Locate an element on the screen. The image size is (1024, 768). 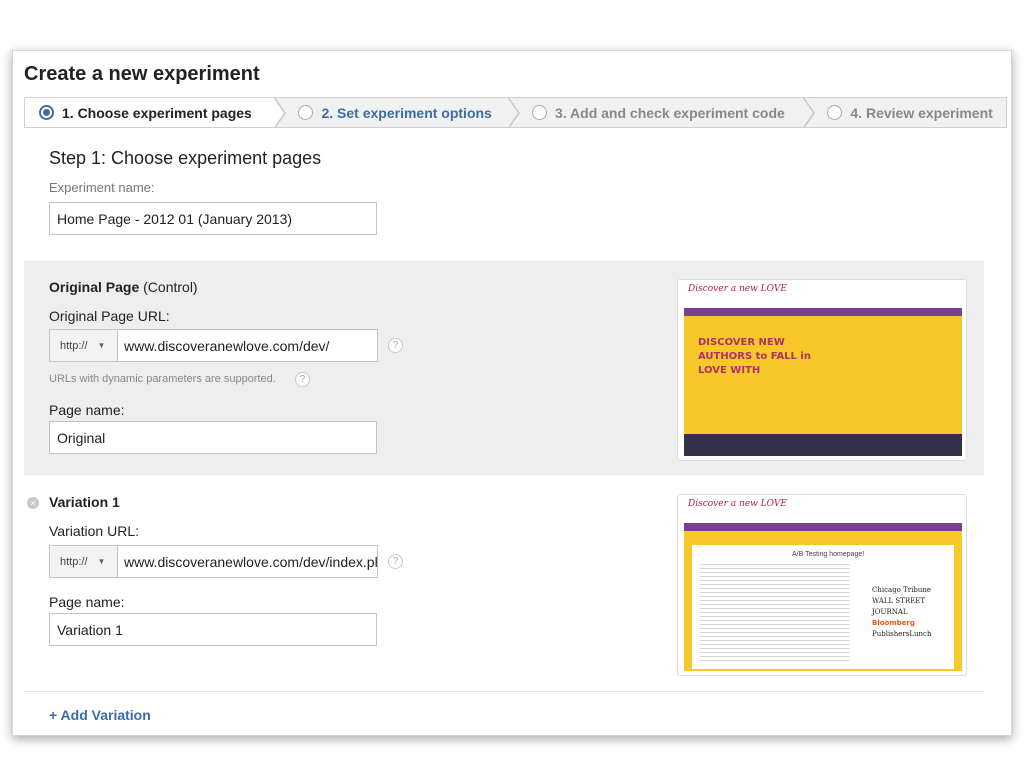
original-page-title: Original Page (Control) is located at coordinates (123, 287).